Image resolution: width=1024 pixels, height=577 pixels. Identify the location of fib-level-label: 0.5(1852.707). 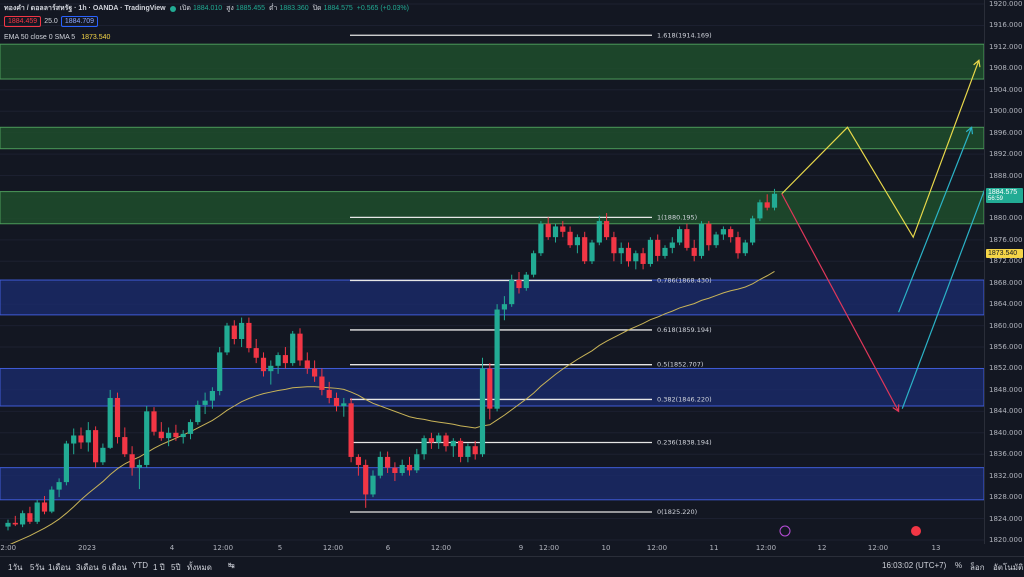
(680, 365).